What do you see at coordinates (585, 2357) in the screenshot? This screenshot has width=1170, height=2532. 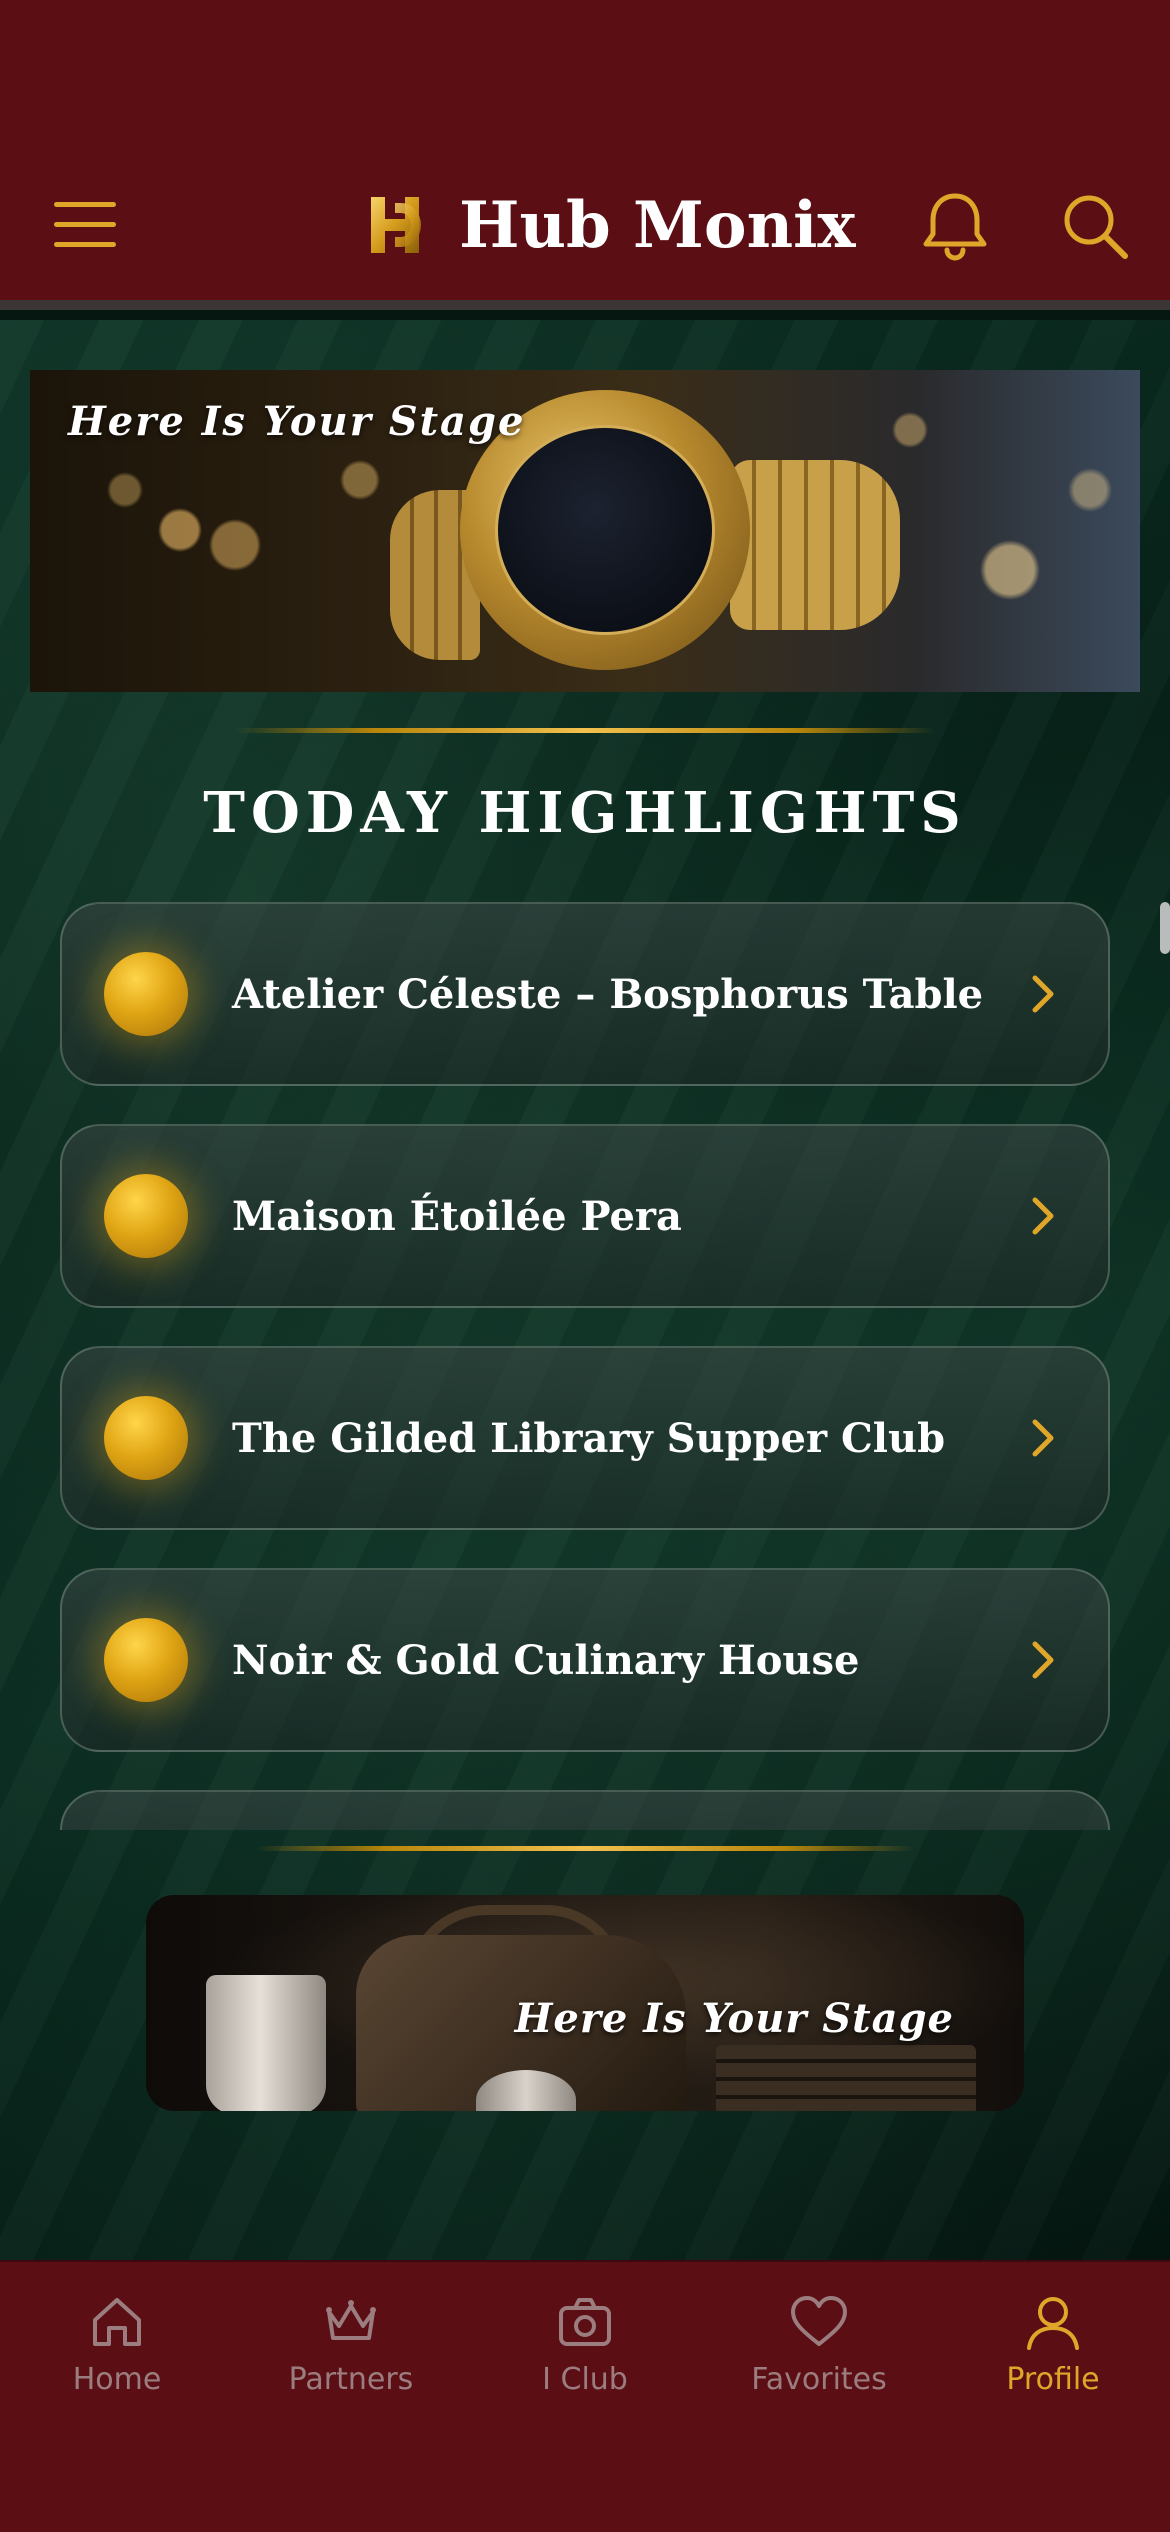 I see `tab-i-club: I Club` at bounding box center [585, 2357].